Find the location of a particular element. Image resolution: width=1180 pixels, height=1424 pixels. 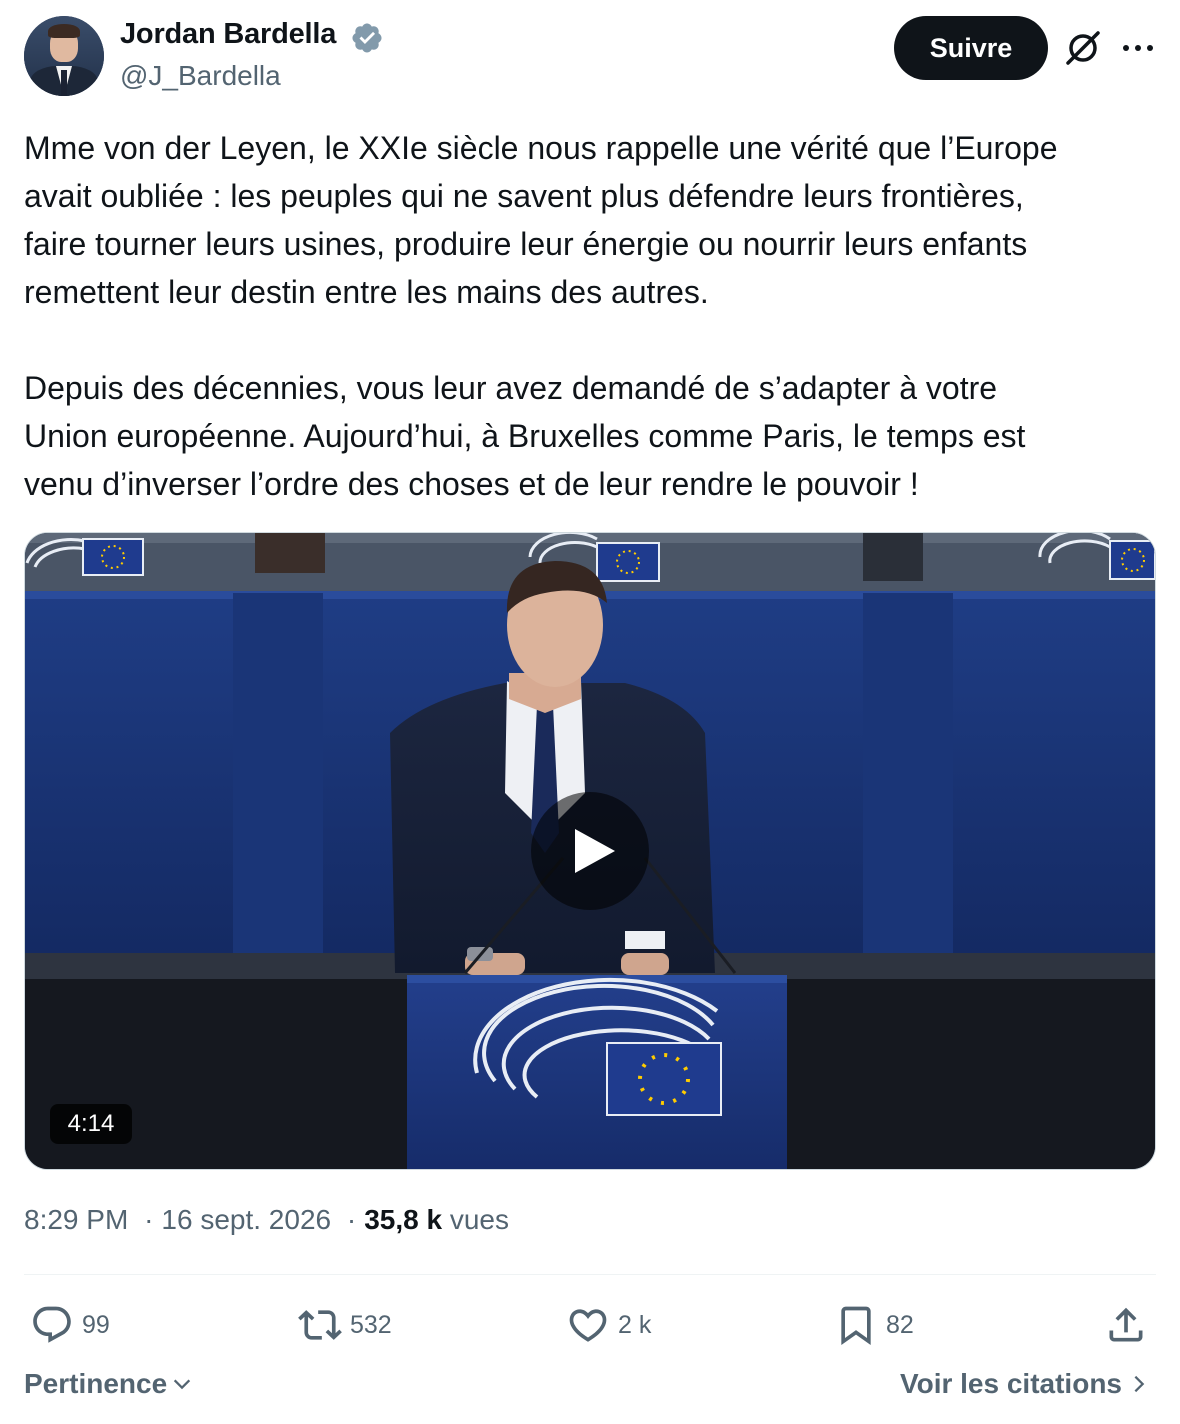

tweet-time: 8:29 PM is located at coordinates (76, 1219).